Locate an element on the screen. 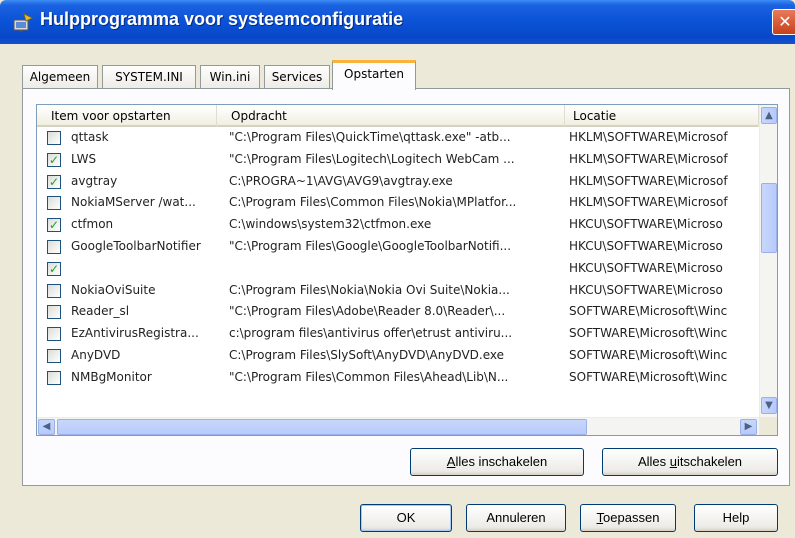 The width and height of the screenshot is (795, 538). scroll-up-button: ▲ is located at coordinates (769, 115).